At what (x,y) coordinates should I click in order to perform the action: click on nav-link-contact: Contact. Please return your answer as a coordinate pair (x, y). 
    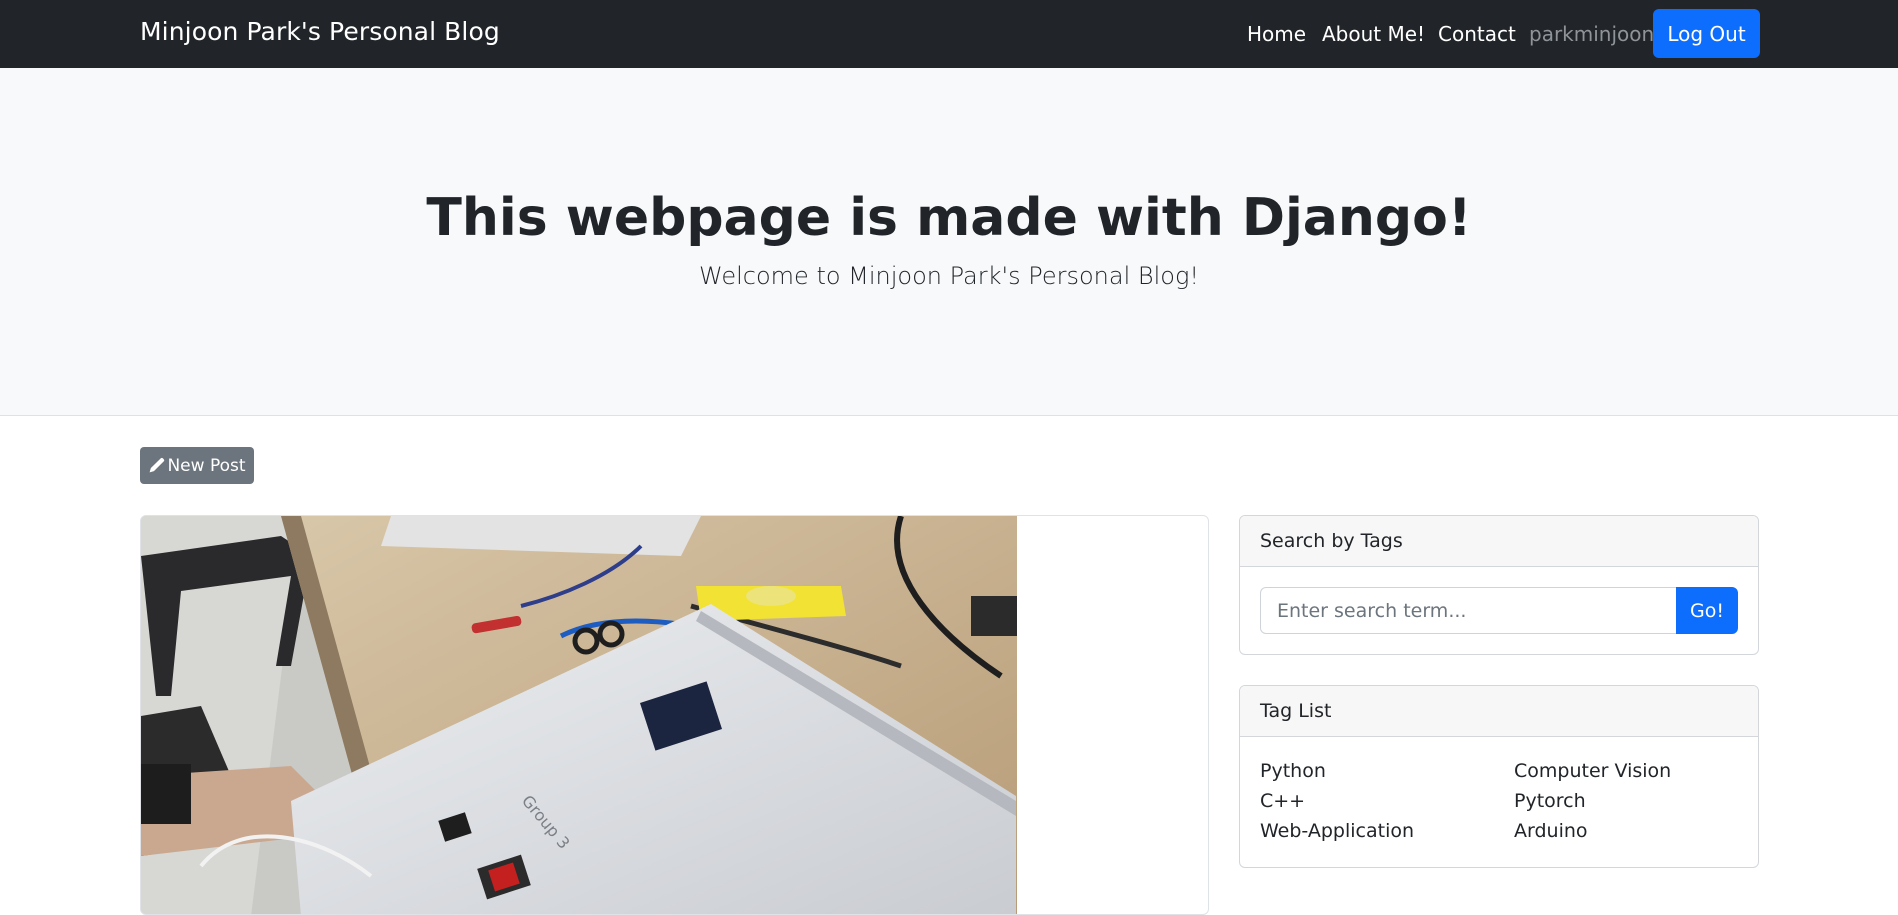
    Looking at the image, I should click on (1477, 34).